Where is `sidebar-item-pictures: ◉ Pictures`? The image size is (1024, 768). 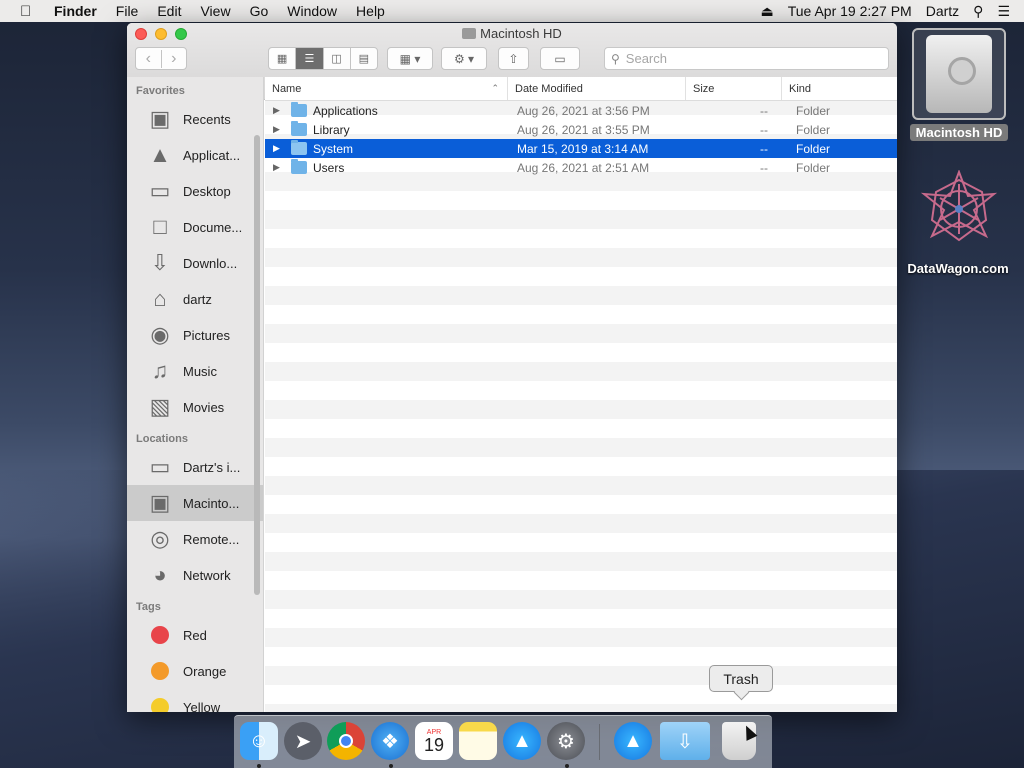 sidebar-item-pictures: ◉ Pictures is located at coordinates (195, 335).